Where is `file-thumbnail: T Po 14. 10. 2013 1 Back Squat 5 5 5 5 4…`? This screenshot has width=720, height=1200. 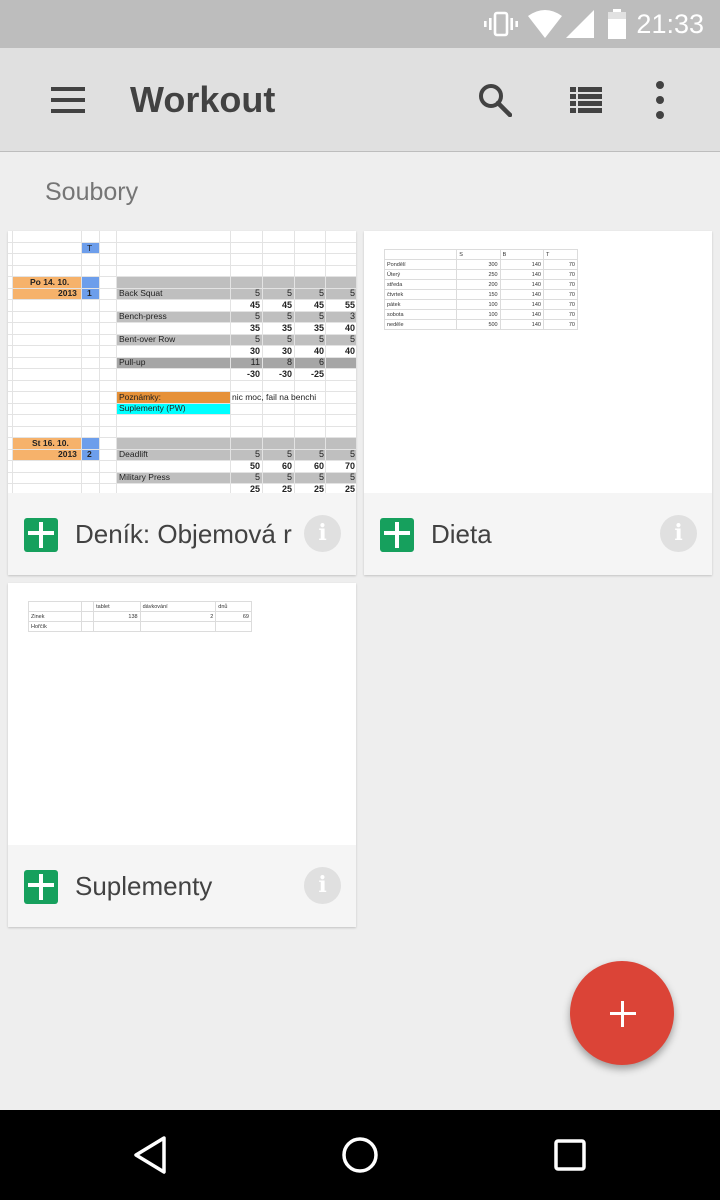 file-thumbnail: T Po 14. 10. 2013 1 Back Squat 5 5 5 5 4… is located at coordinates (182, 362).